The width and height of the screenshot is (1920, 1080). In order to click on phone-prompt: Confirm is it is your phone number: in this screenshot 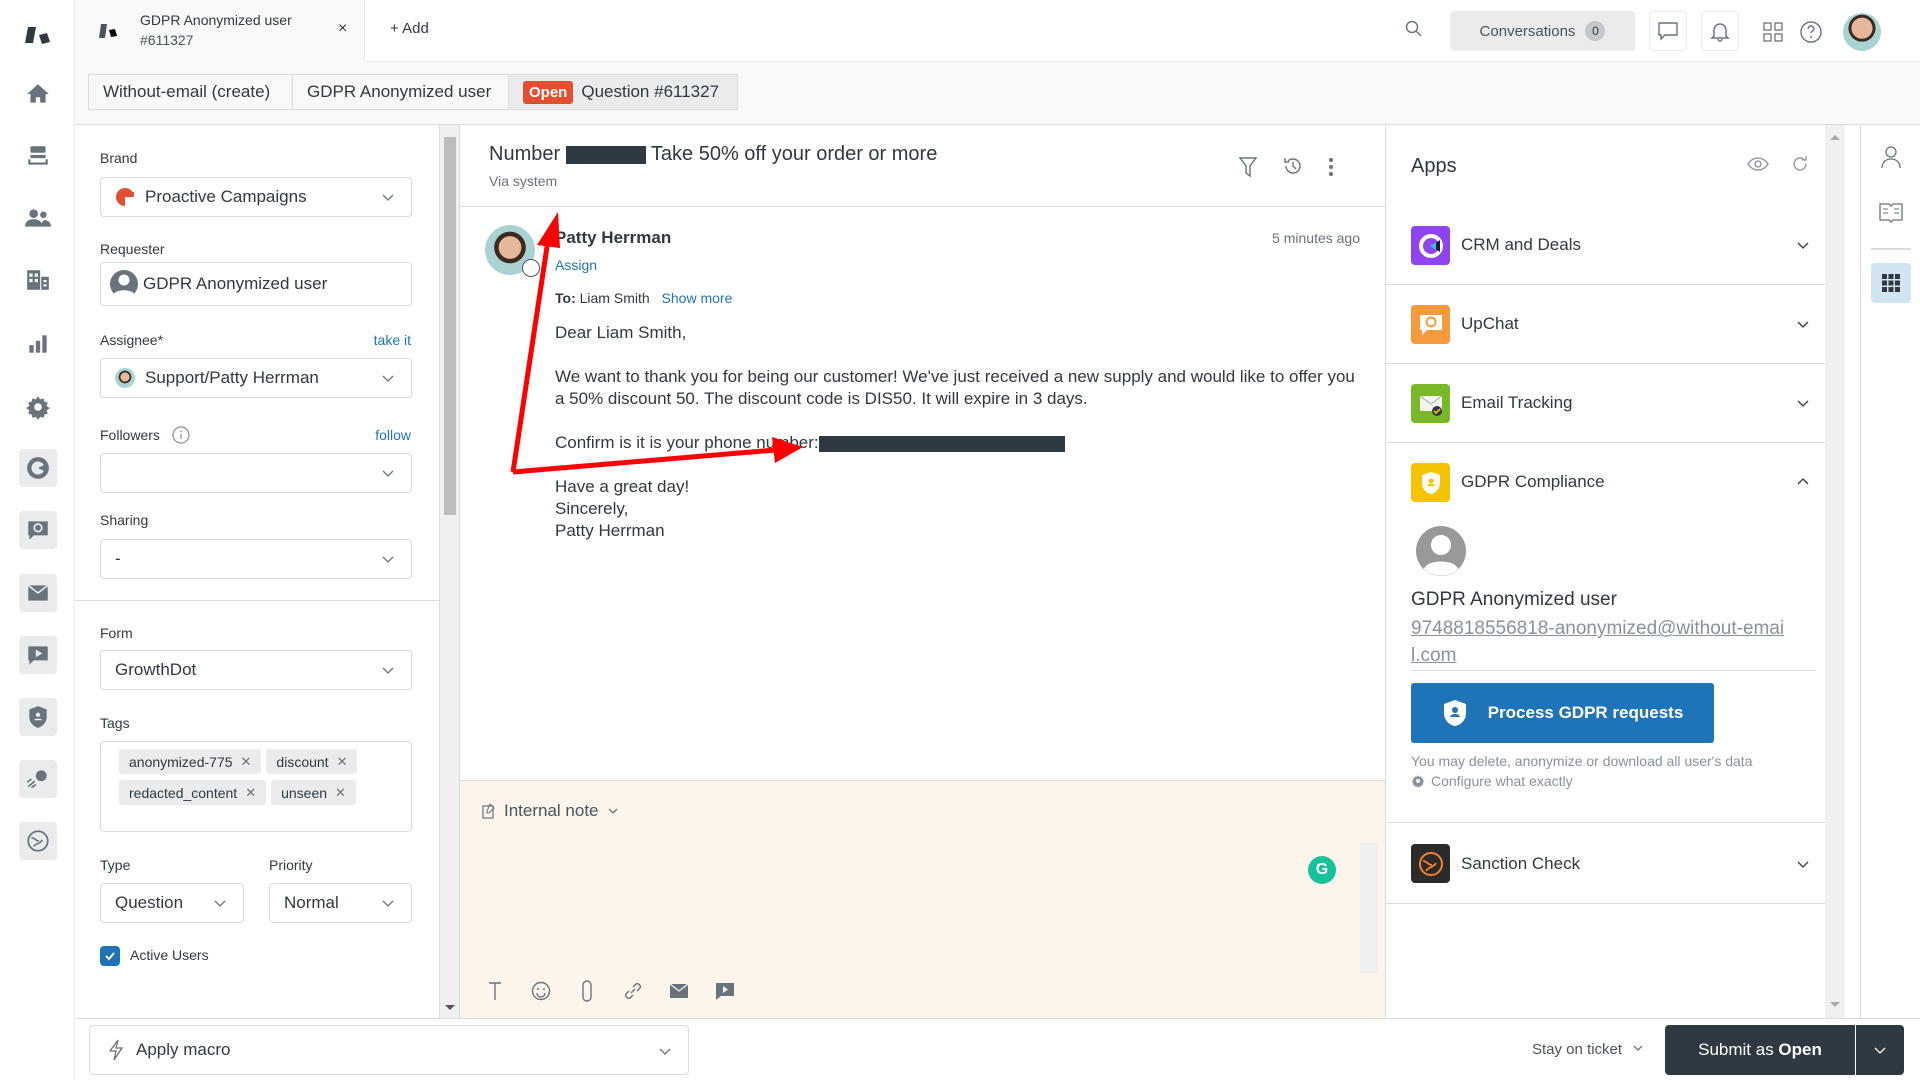, I will do `click(687, 442)`.